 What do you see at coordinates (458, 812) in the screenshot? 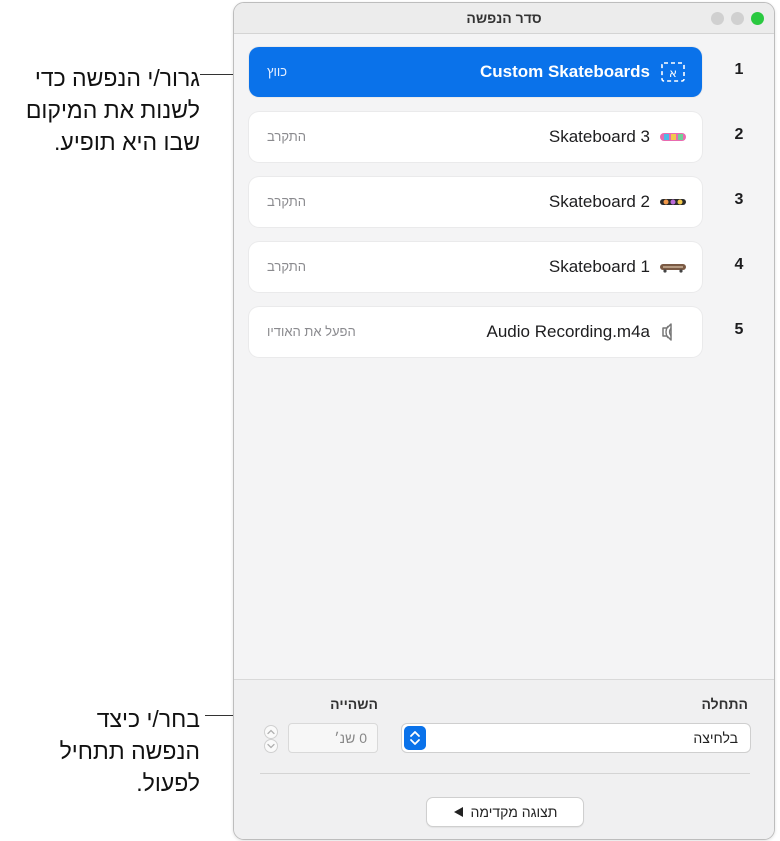
I see `play-icon` at bounding box center [458, 812].